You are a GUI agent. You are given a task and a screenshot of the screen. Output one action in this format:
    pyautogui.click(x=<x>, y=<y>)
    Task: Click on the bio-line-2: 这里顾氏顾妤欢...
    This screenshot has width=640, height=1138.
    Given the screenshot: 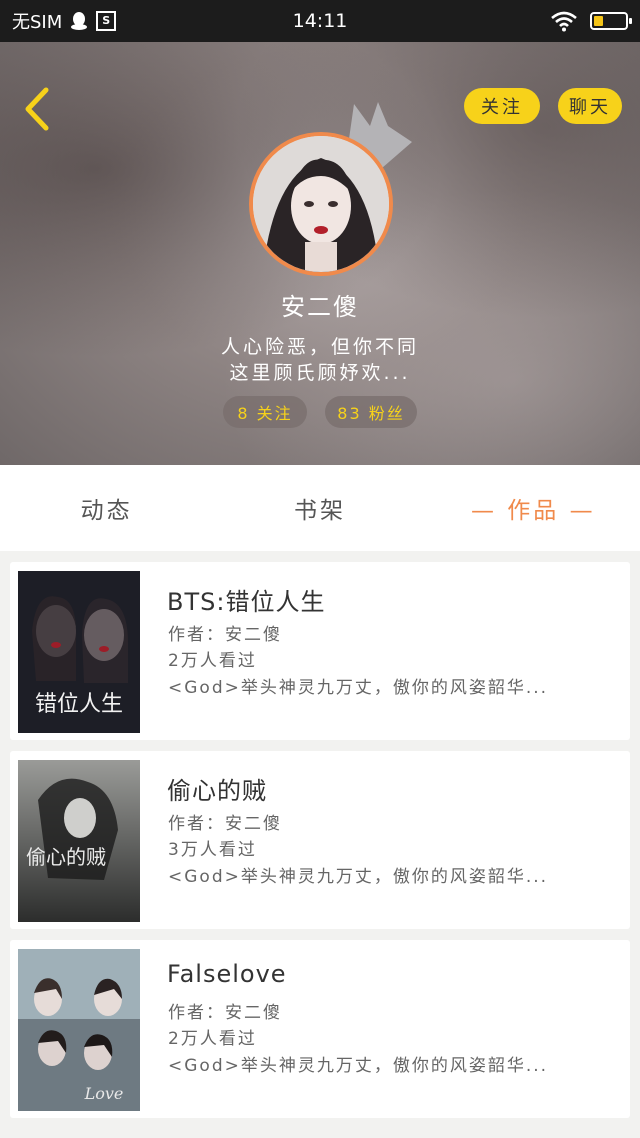 What is the action you would take?
    pyautogui.click(x=320, y=373)
    